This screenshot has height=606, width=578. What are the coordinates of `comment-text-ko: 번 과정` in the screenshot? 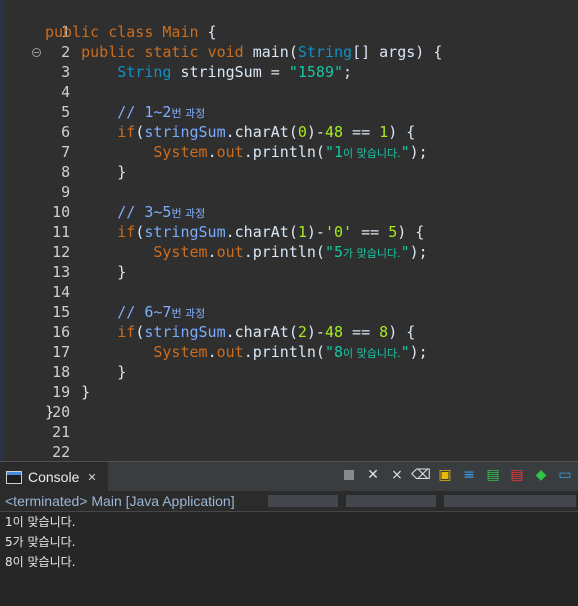 It's located at (188, 313).